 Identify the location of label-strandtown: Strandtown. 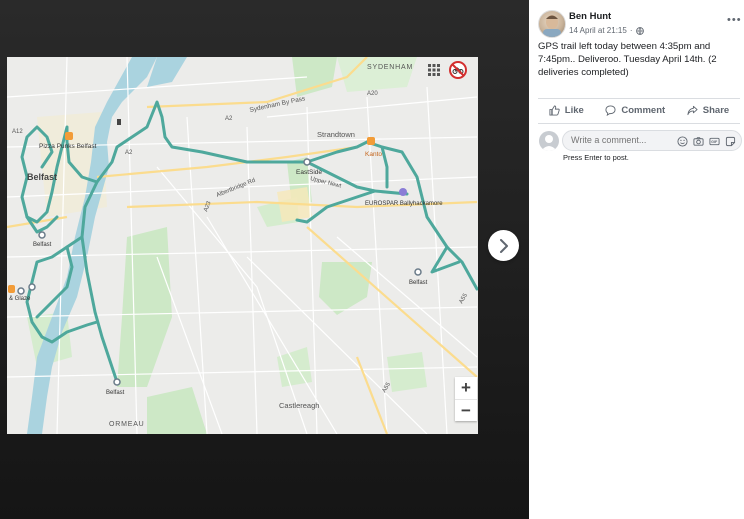
(336, 134).